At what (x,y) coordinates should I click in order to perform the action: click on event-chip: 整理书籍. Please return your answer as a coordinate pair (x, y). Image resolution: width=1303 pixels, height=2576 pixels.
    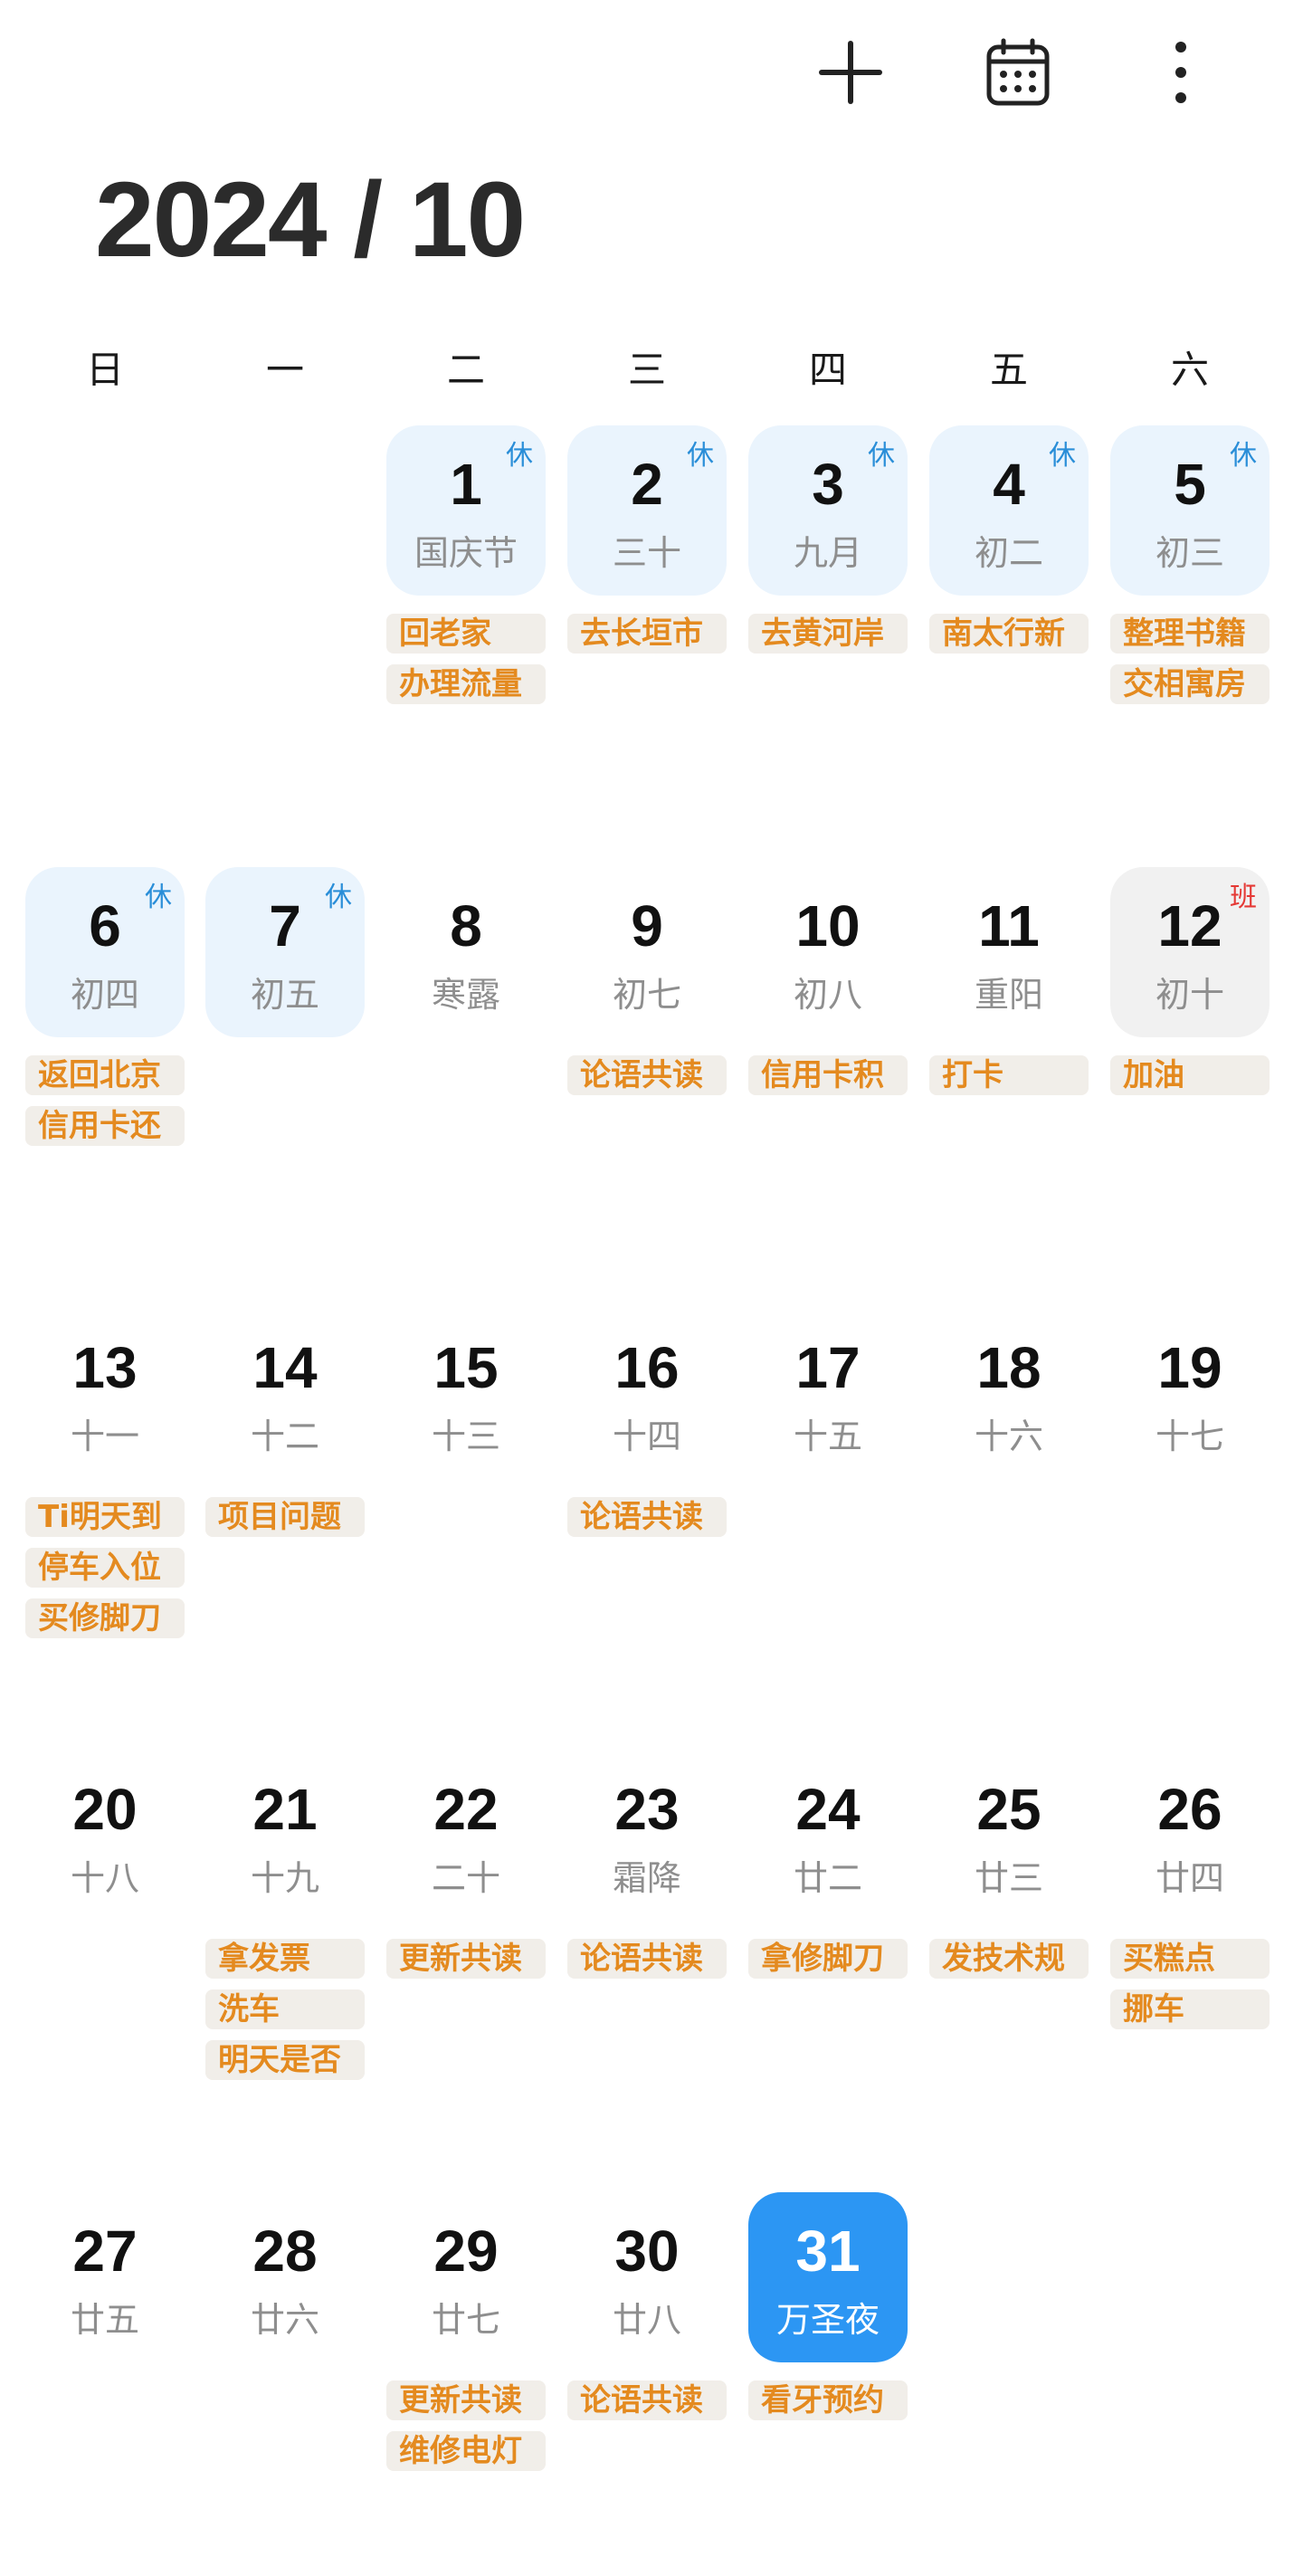
    Looking at the image, I should click on (1190, 634).